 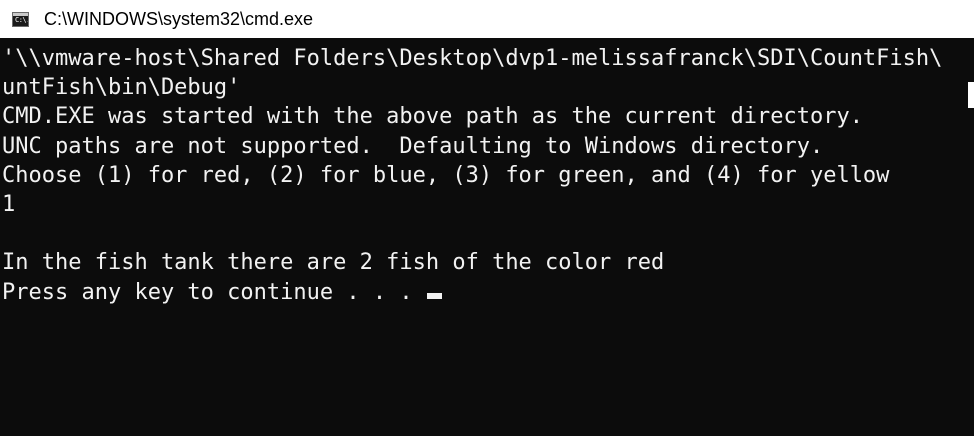 What do you see at coordinates (214, 292) in the screenshot?
I see `prompt-text: Press any key to continue . . .` at bounding box center [214, 292].